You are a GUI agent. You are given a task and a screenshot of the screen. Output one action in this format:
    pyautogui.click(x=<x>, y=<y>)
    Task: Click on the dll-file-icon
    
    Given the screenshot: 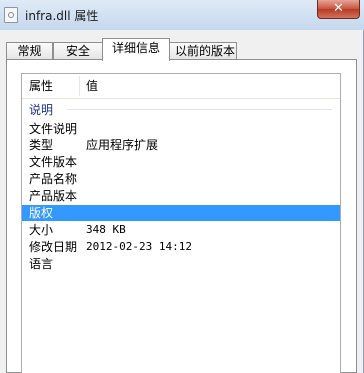 What is the action you would take?
    pyautogui.click(x=11, y=15)
    